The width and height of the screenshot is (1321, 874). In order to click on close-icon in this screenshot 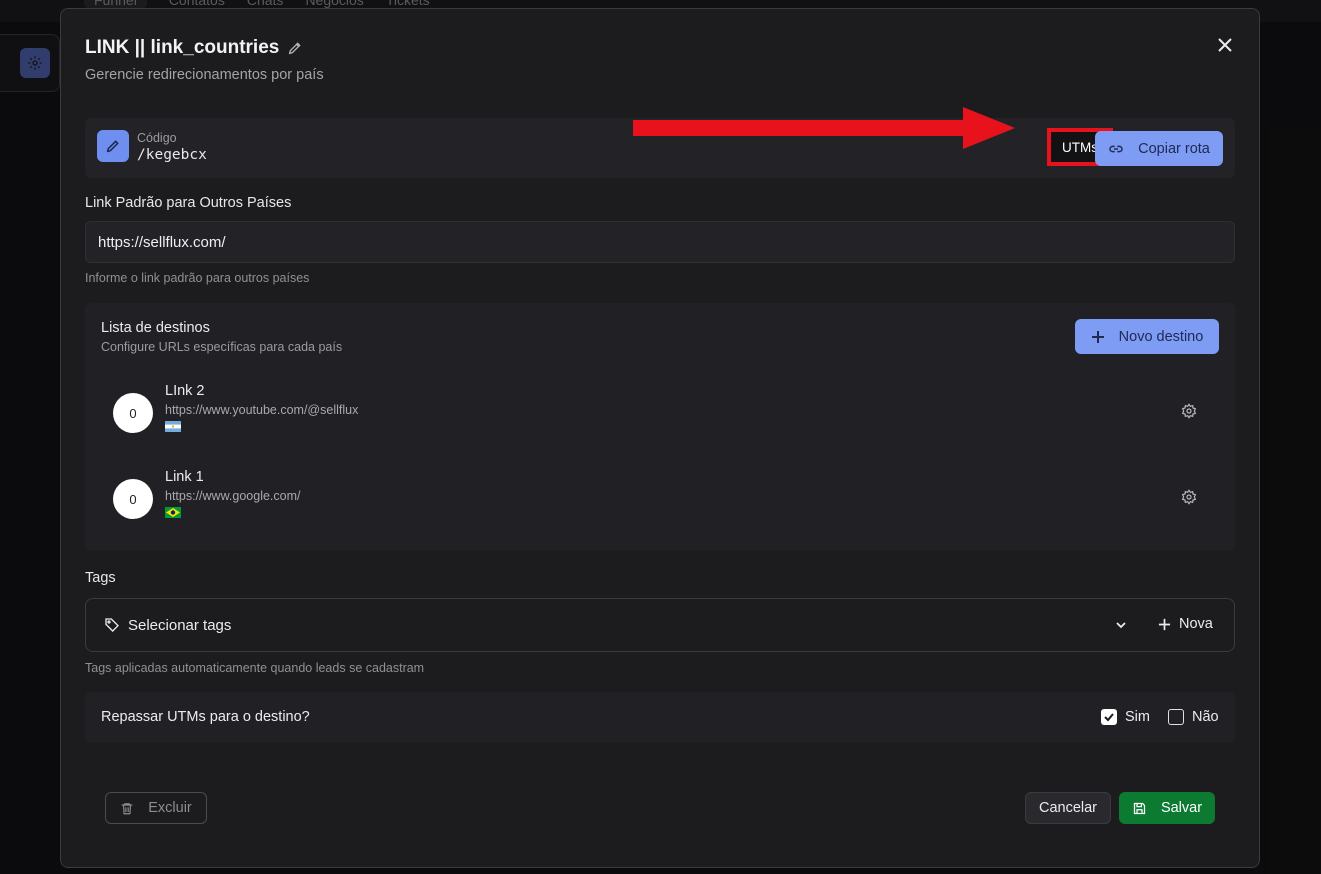, I will do `click(1225, 45)`.